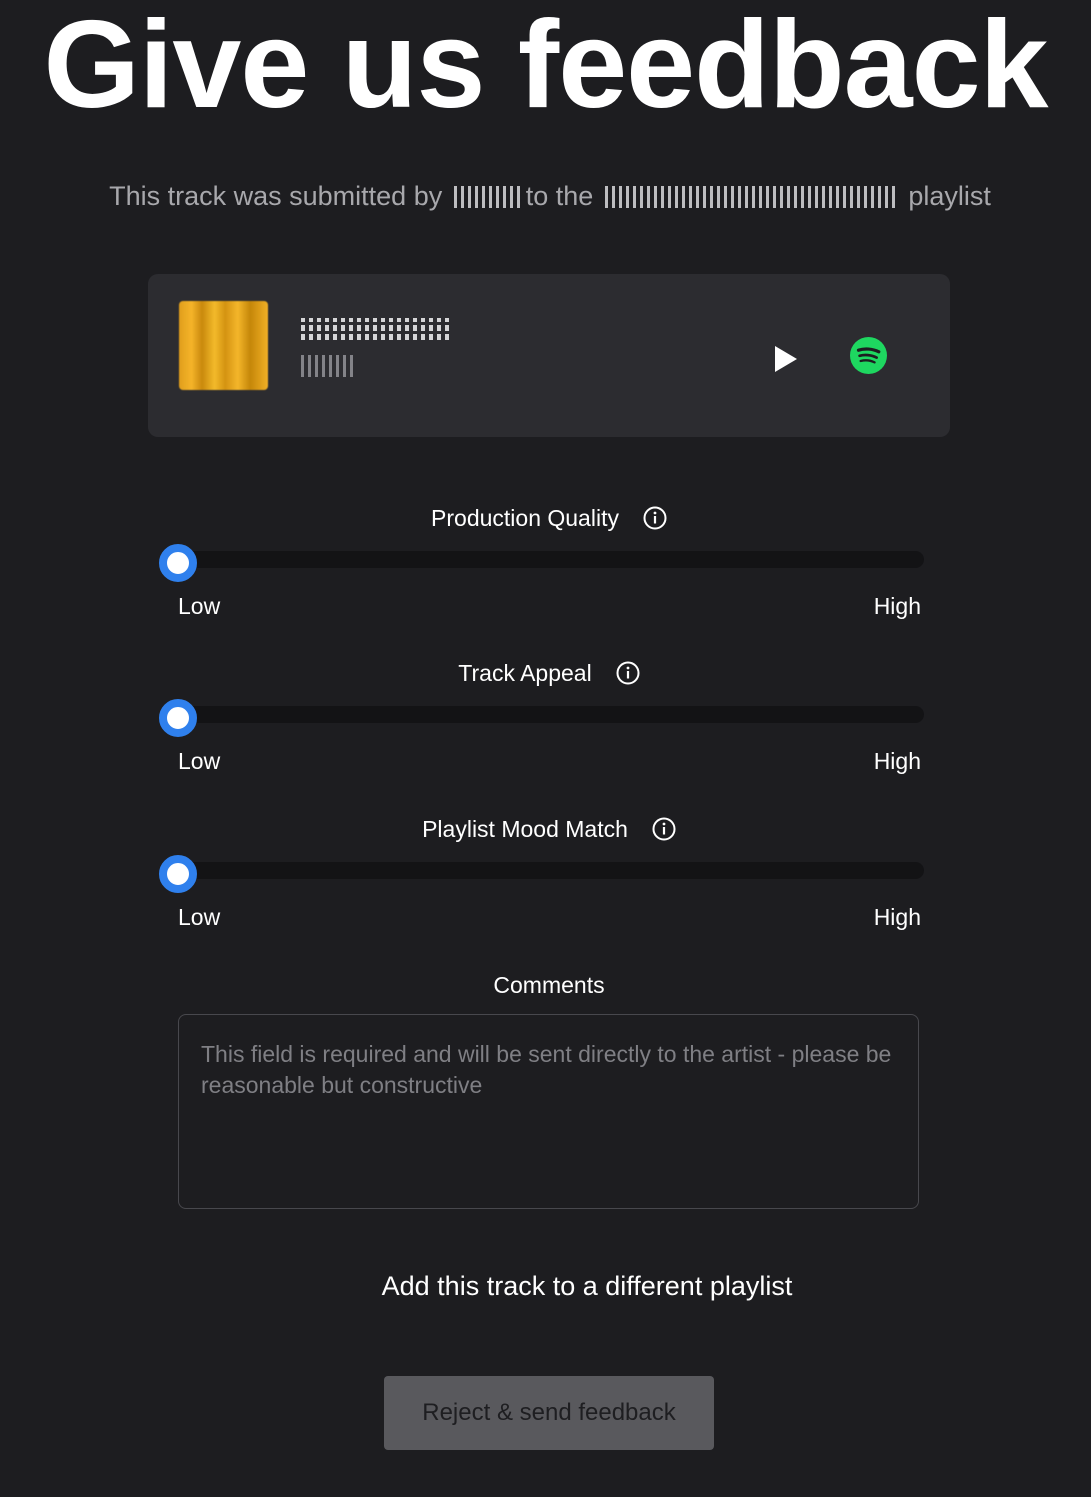 This screenshot has width=1091, height=1497. What do you see at coordinates (525, 518) in the screenshot?
I see `slider-label: Production Quality` at bounding box center [525, 518].